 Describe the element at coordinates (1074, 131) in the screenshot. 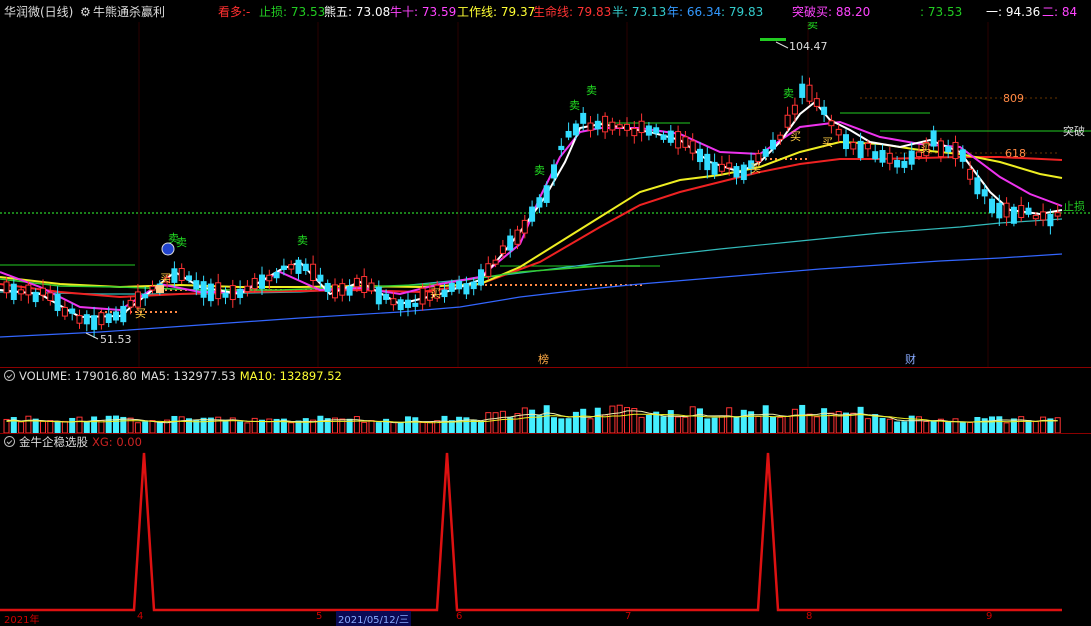

I see `breakout-label: 突破` at that location.